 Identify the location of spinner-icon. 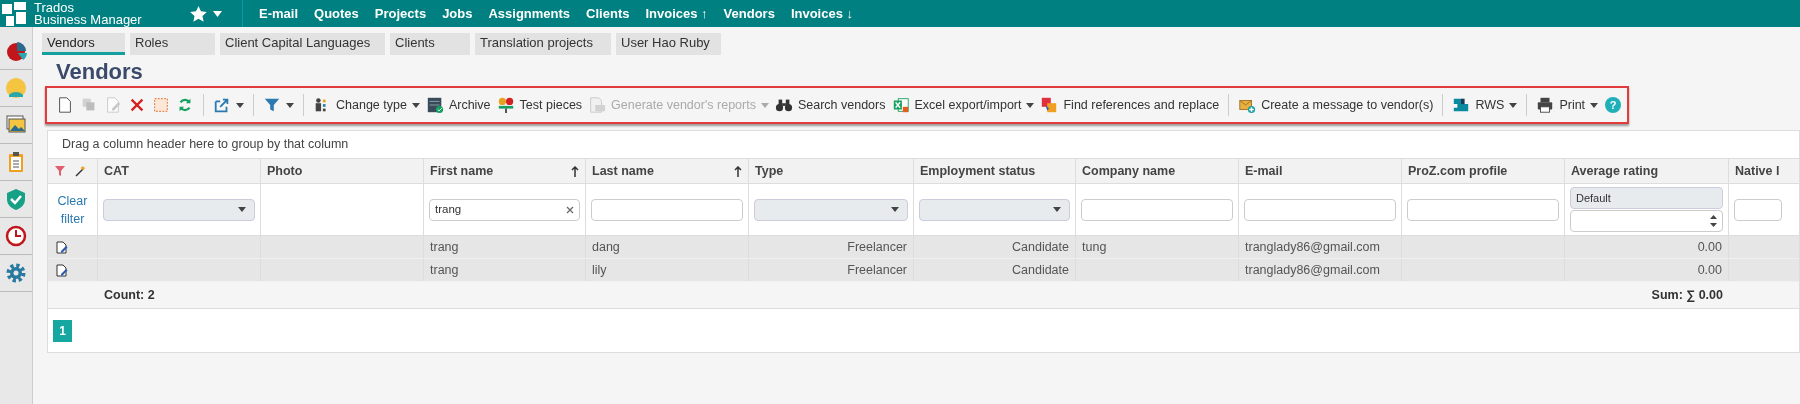
(1713, 221).